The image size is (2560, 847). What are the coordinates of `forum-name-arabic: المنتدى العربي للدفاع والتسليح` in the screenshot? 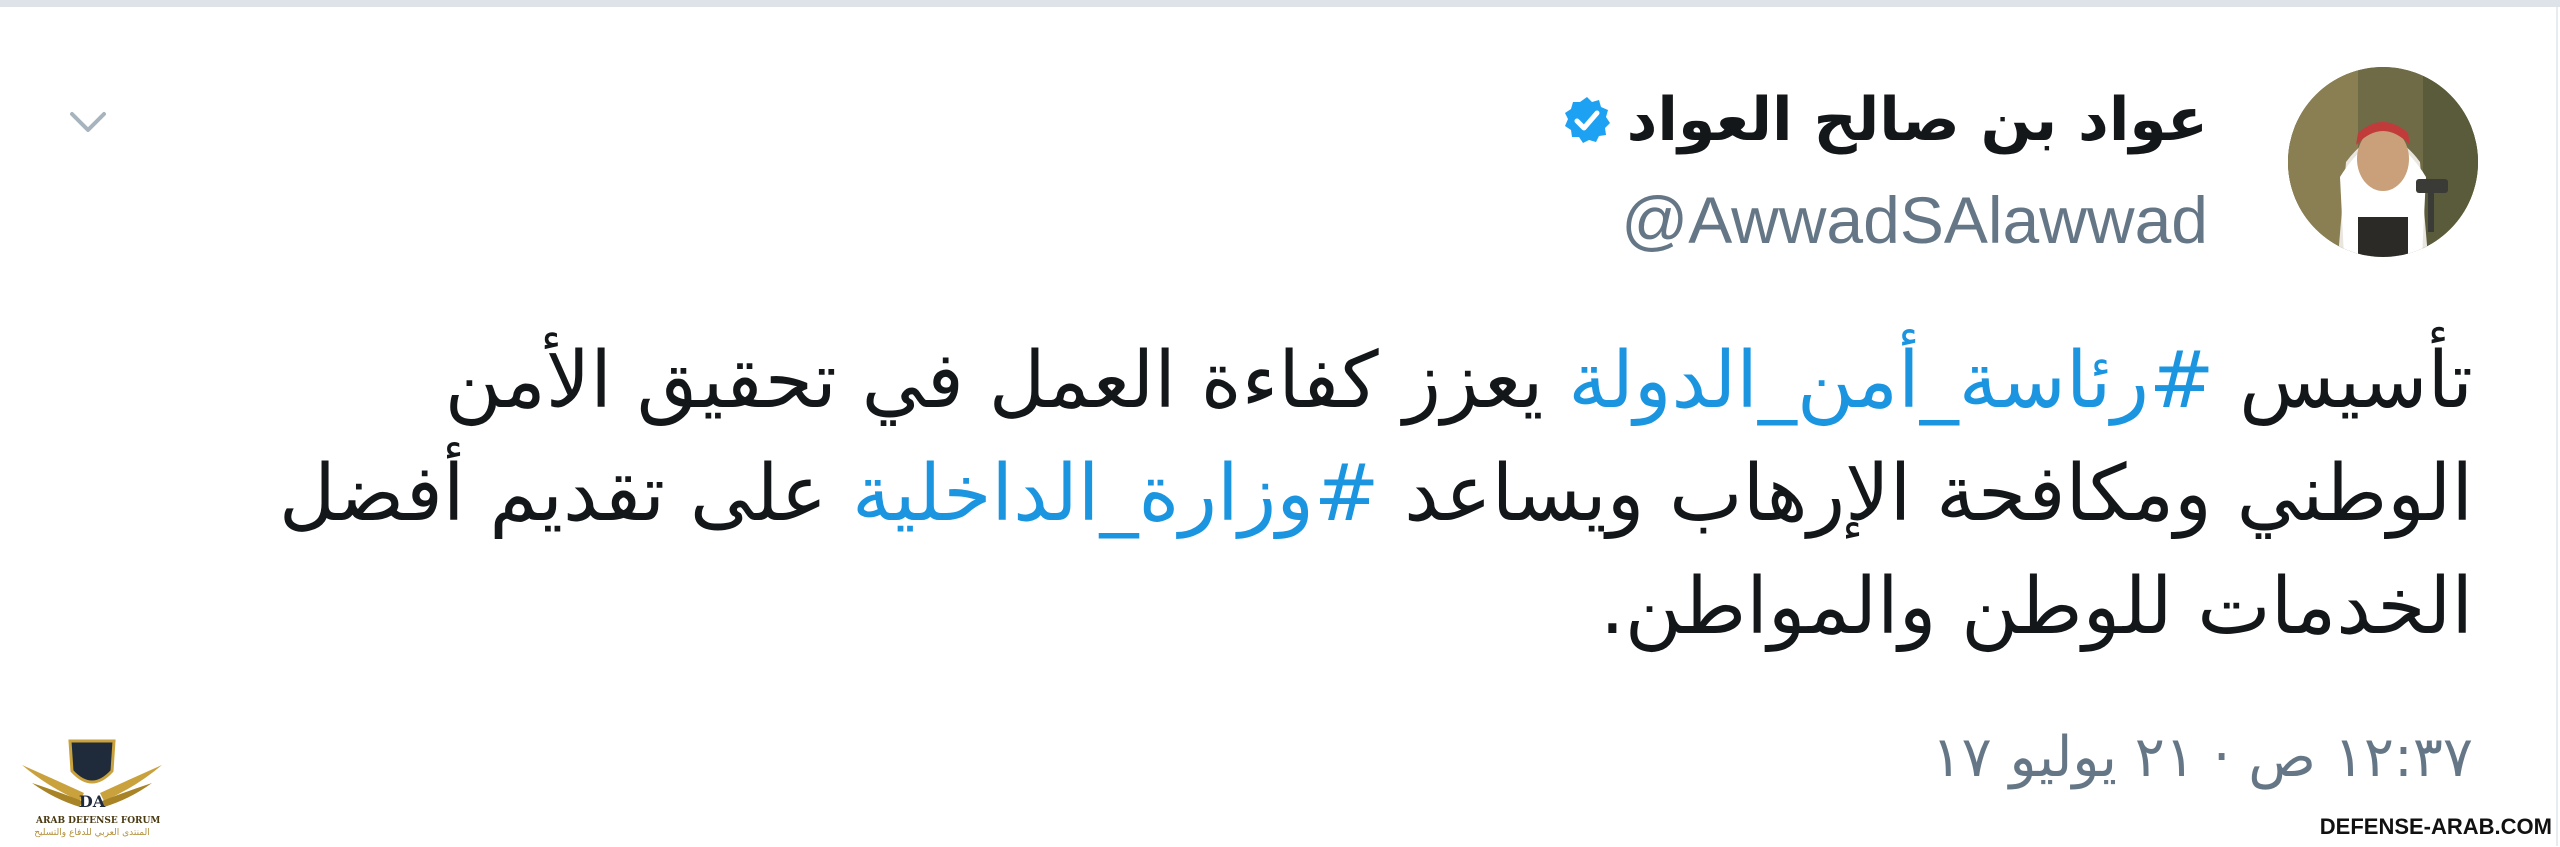 It's located at (92, 833).